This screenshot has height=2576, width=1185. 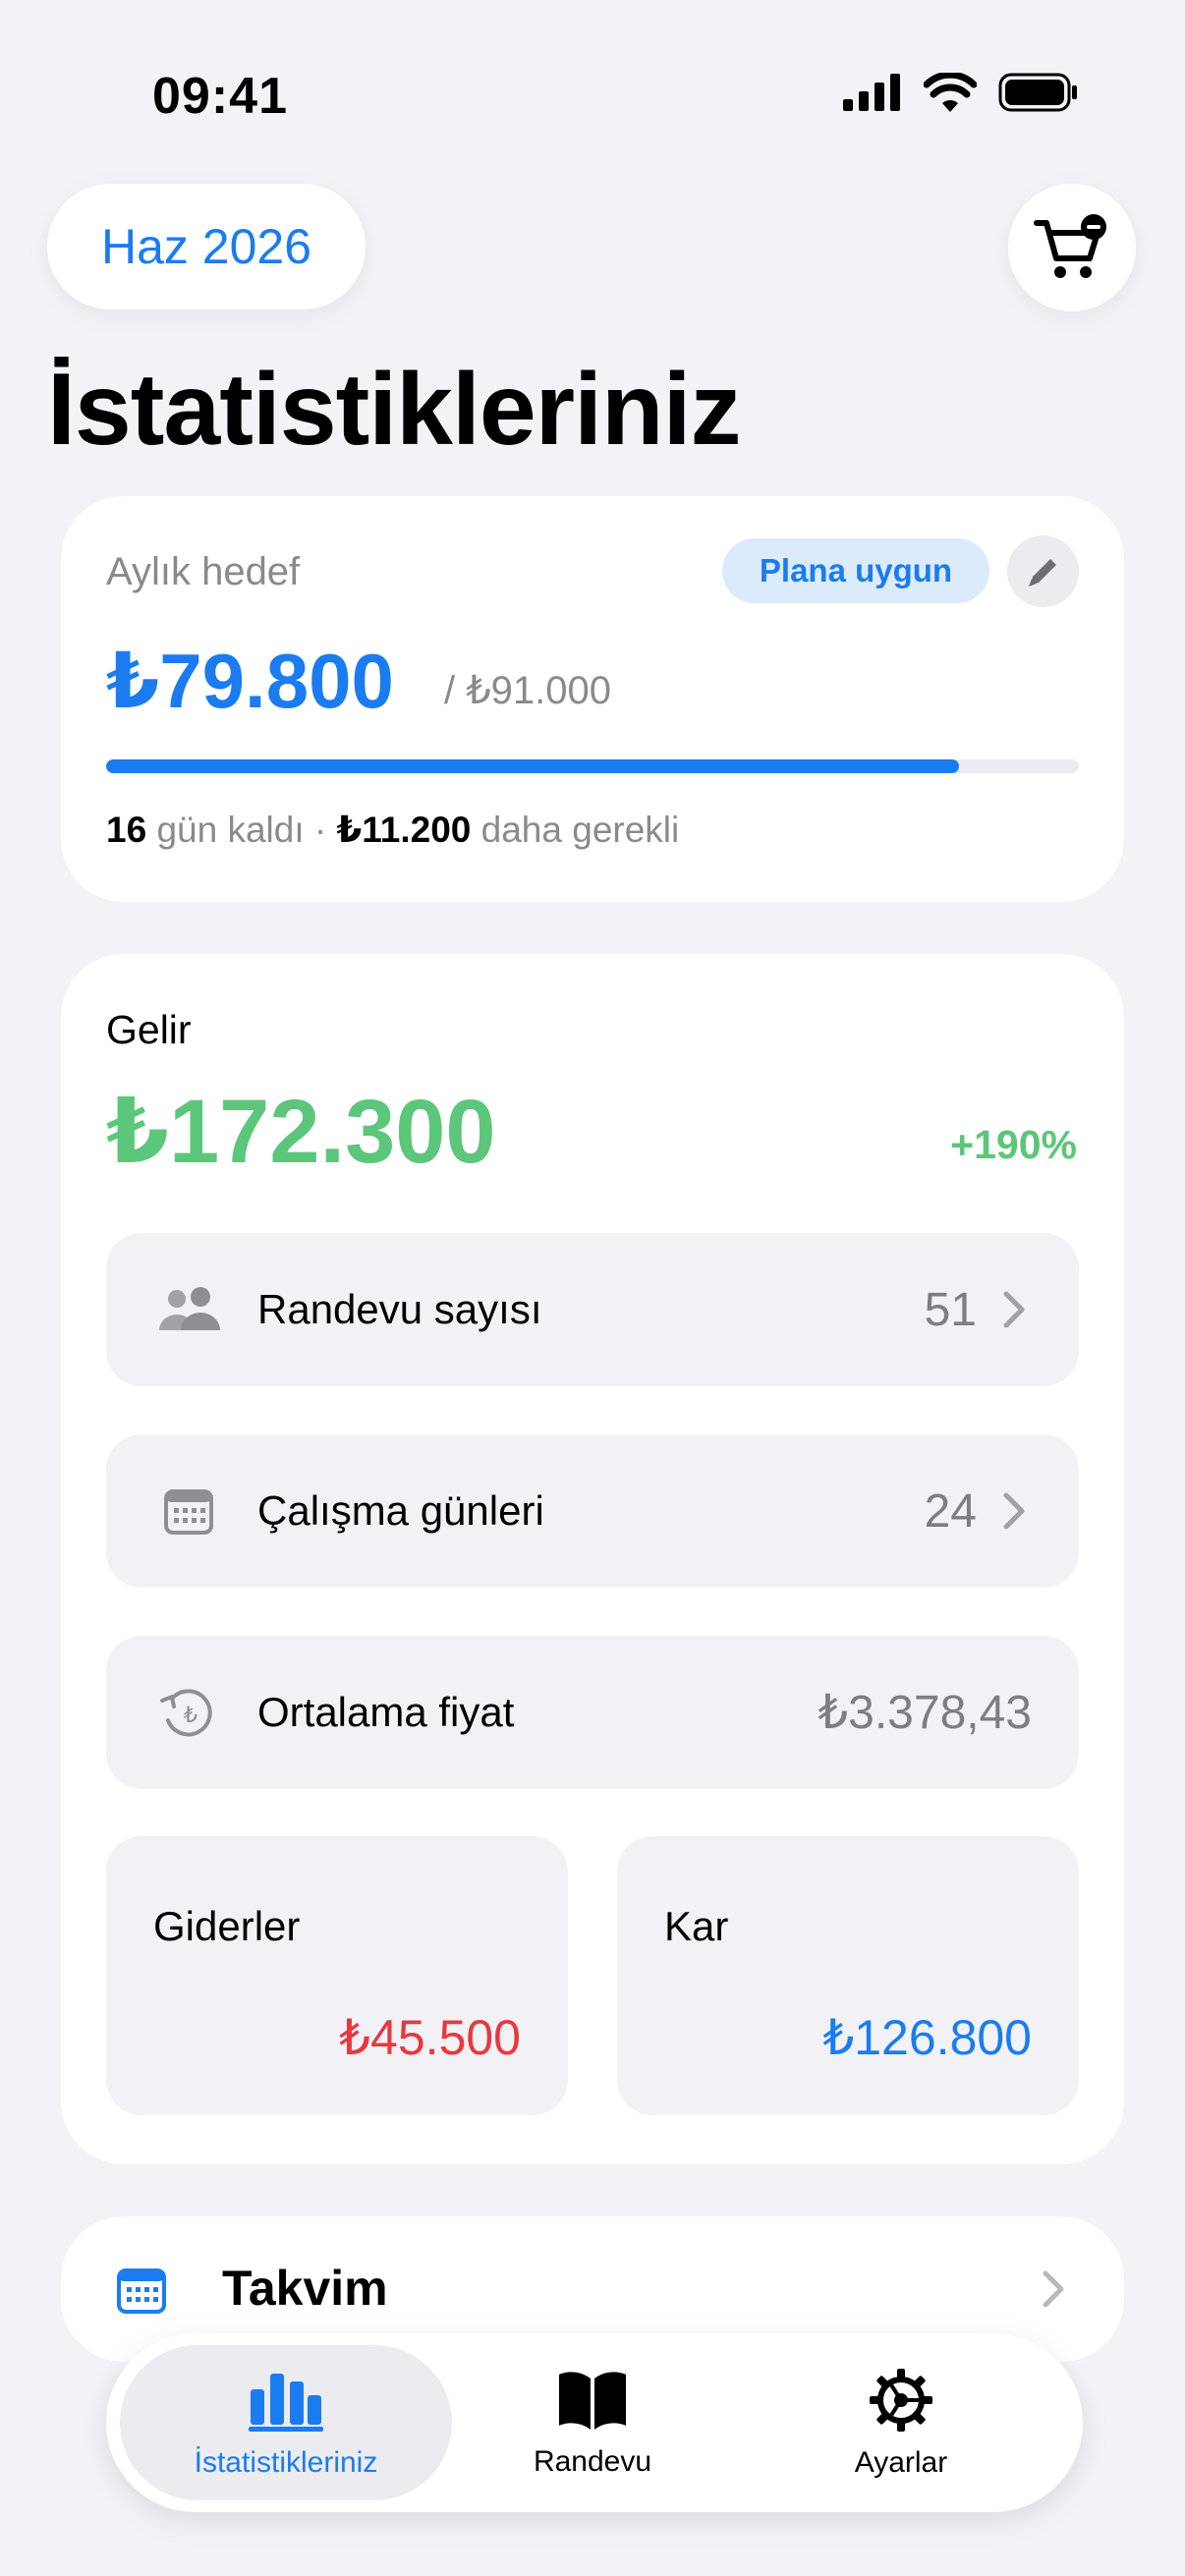 I want to click on pencil-icon, so click(x=1042, y=572).